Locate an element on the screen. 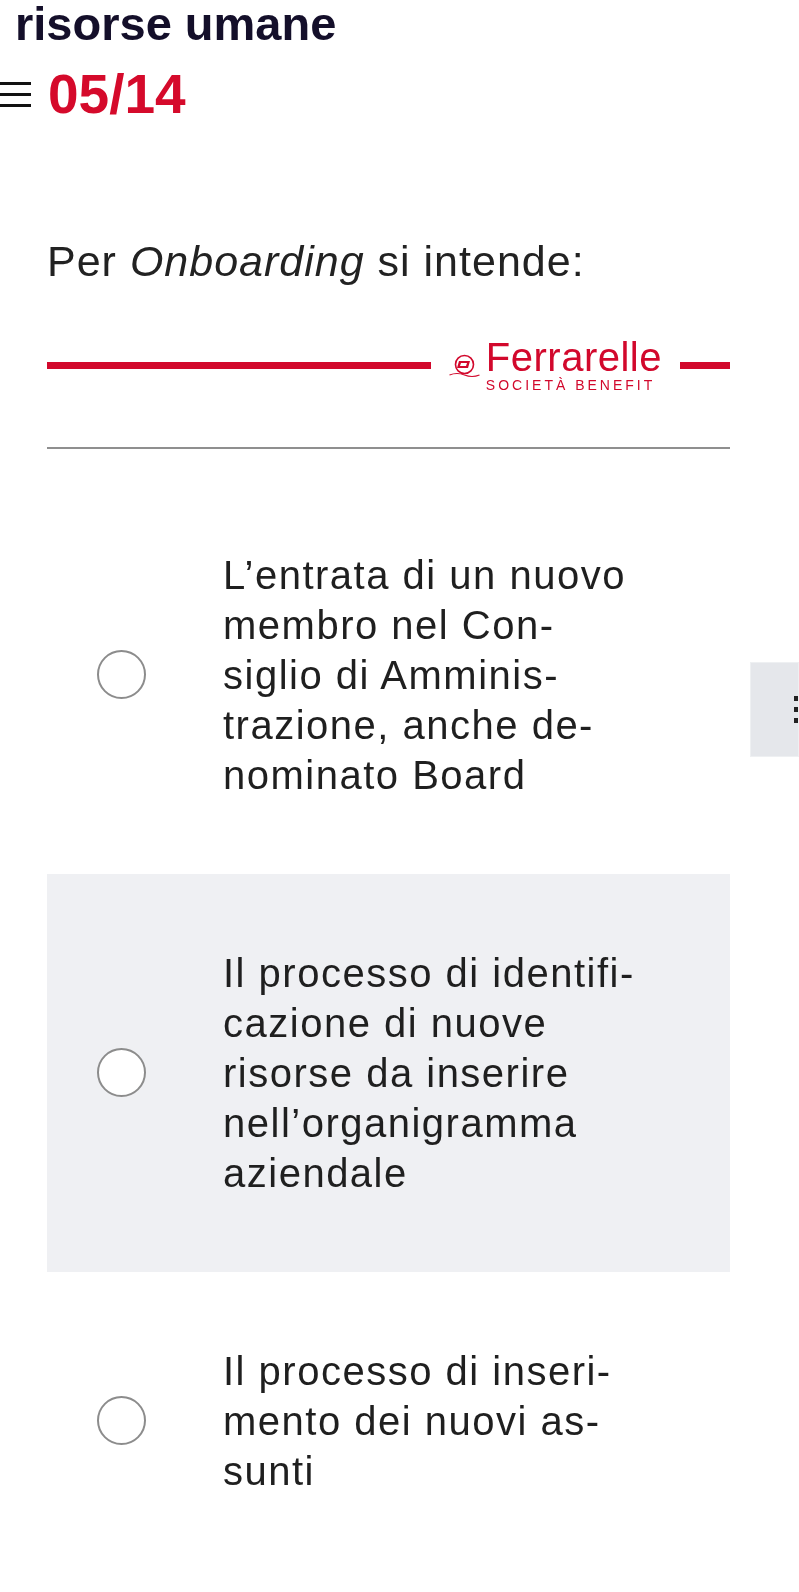 Image resolution: width=799 pixels, height=1592 pixels. logo-wordmark: Ferrarelle is located at coordinates (573, 356).